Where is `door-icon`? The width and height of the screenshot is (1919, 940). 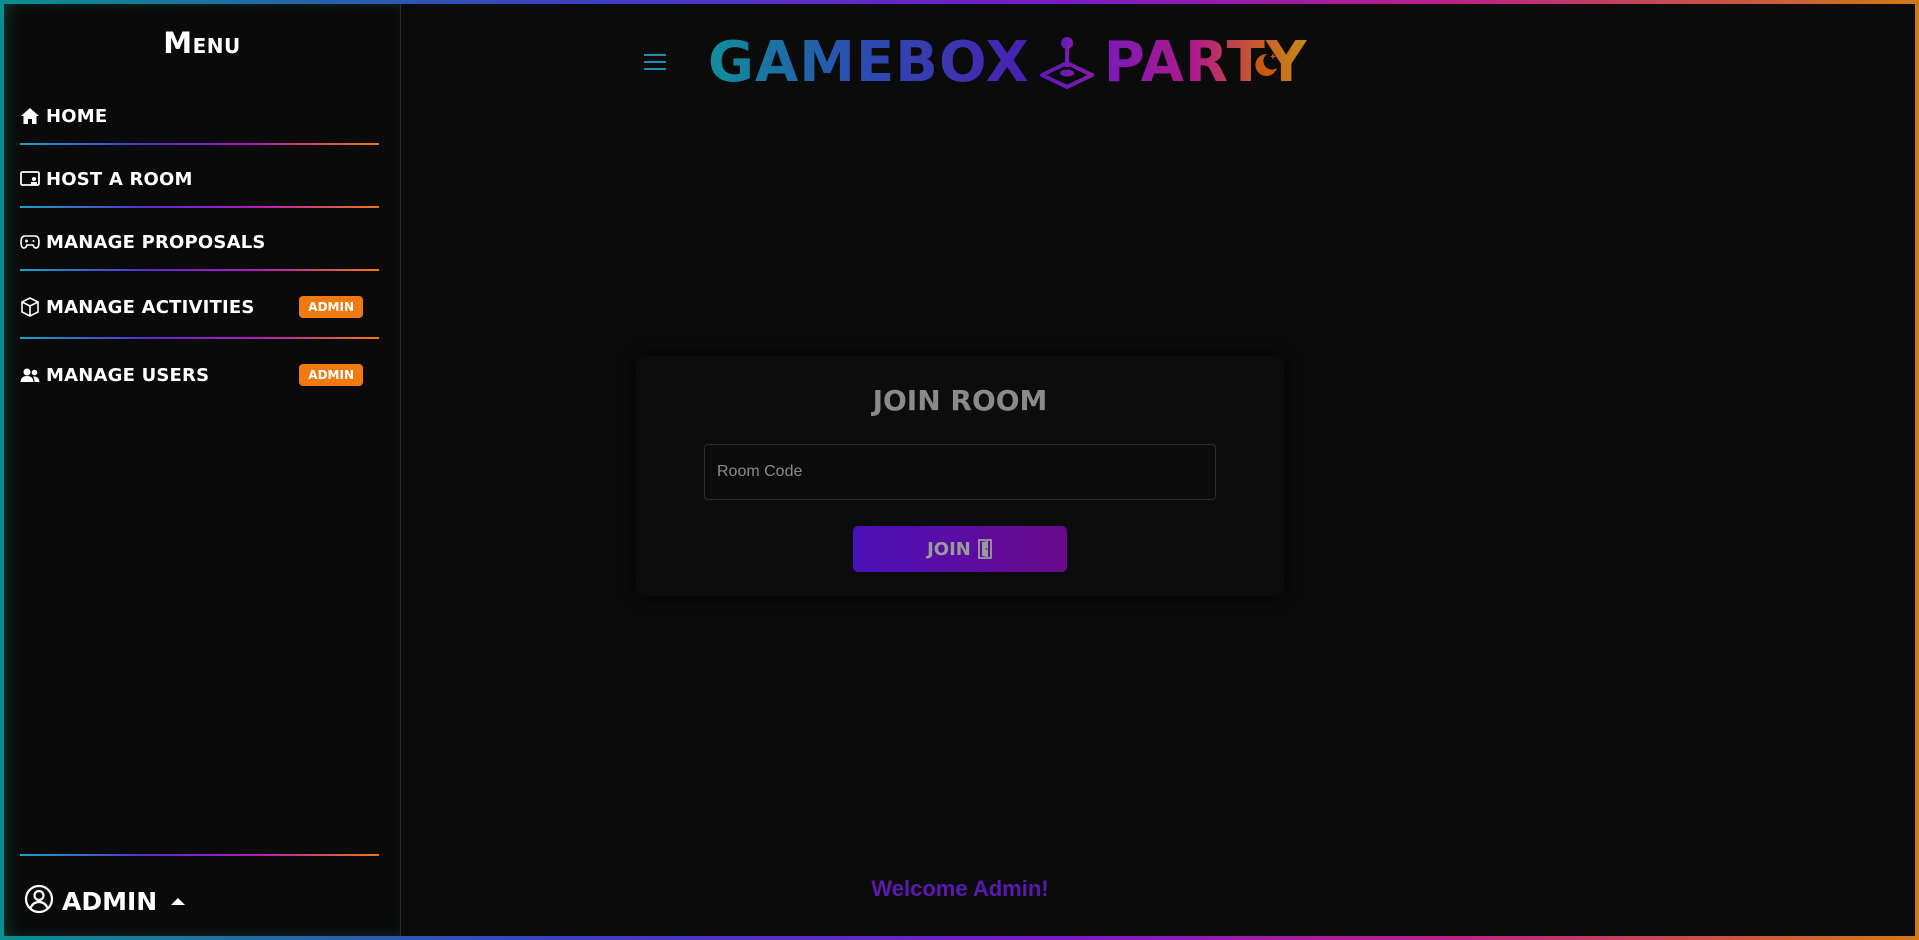
door-icon is located at coordinates (985, 549).